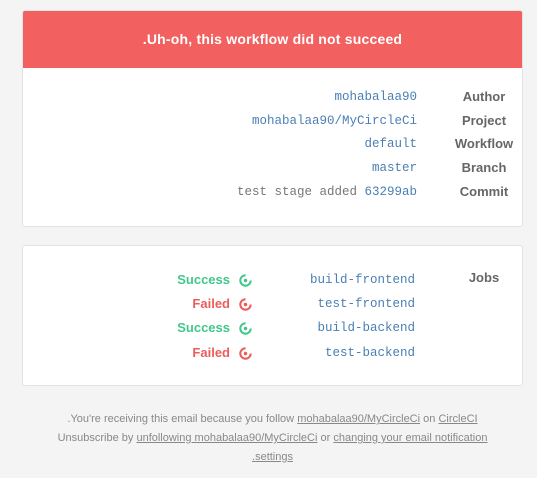 This screenshot has height=478, width=537. I want to click on job-row: Failed test-backend, so click(272, 353).